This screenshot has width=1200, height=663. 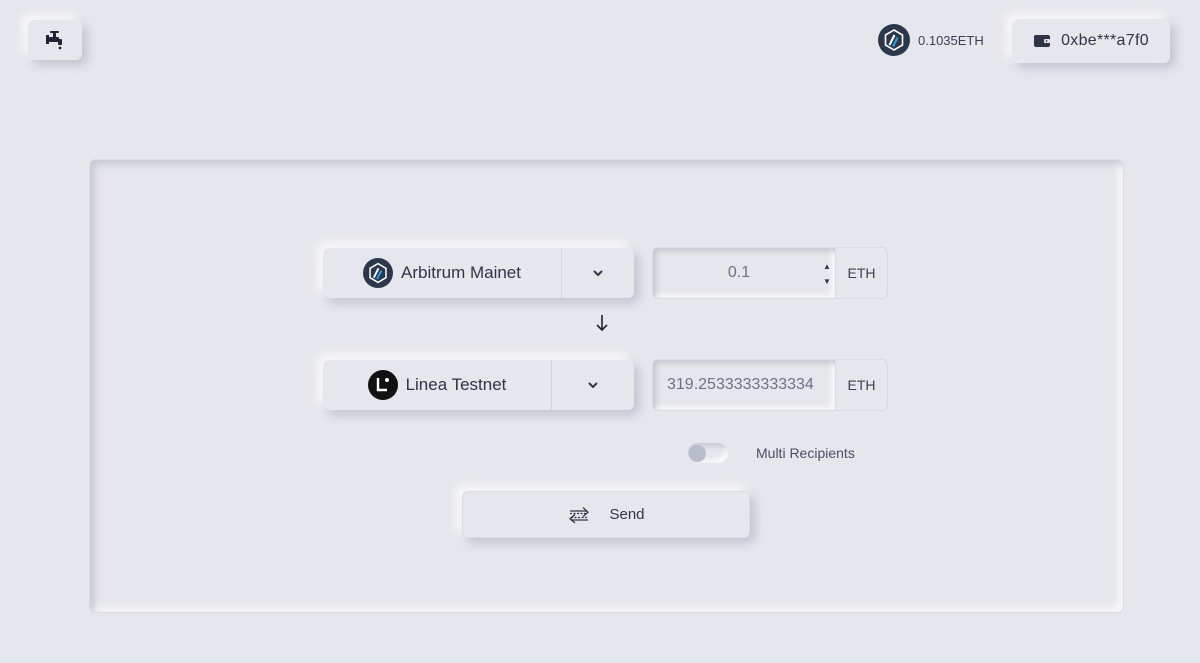 I want to click on arrow-down-icon, so click(x=602, y=323).